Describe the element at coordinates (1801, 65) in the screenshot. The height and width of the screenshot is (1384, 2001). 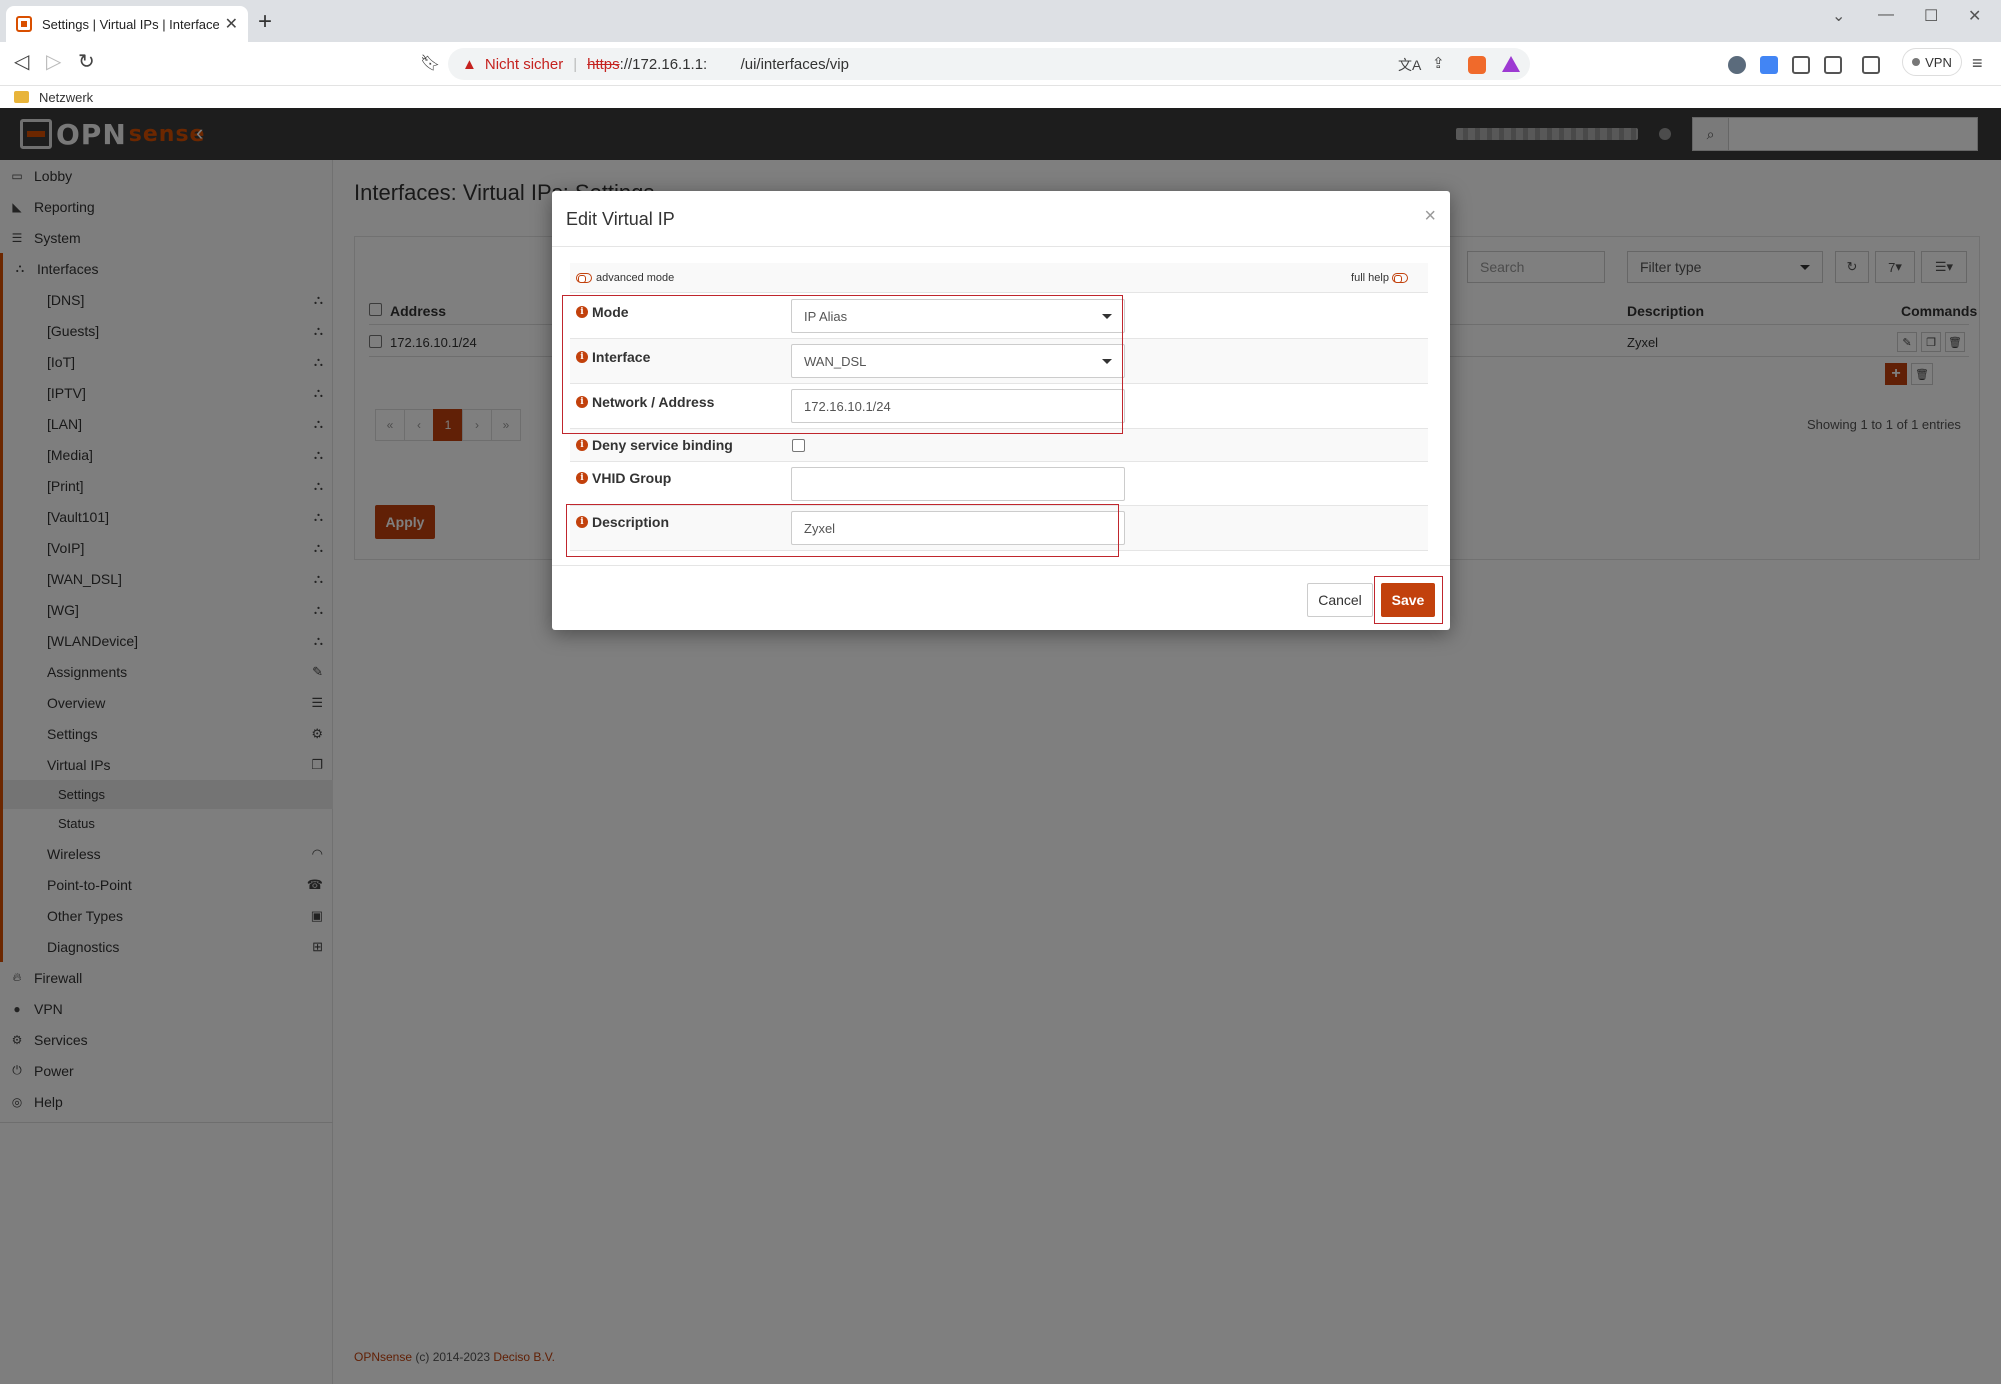
I see `extensions-puzzle-icon` at that location.